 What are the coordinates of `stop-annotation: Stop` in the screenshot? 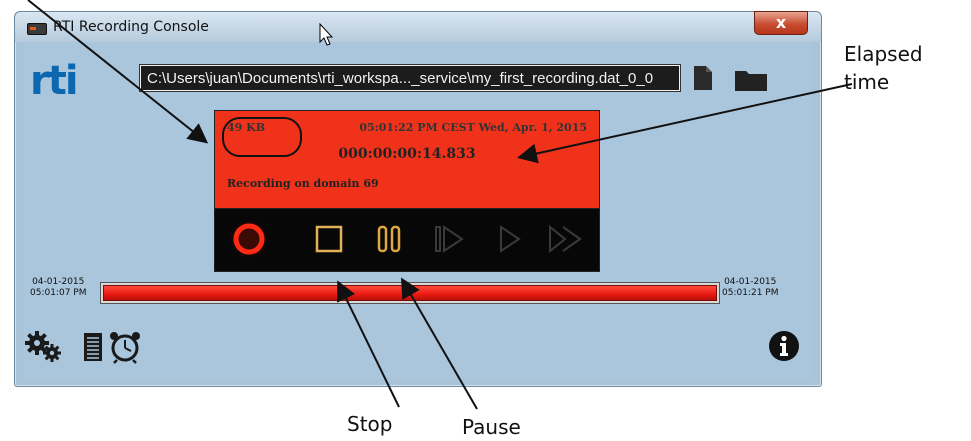 It's located at (370, 424).